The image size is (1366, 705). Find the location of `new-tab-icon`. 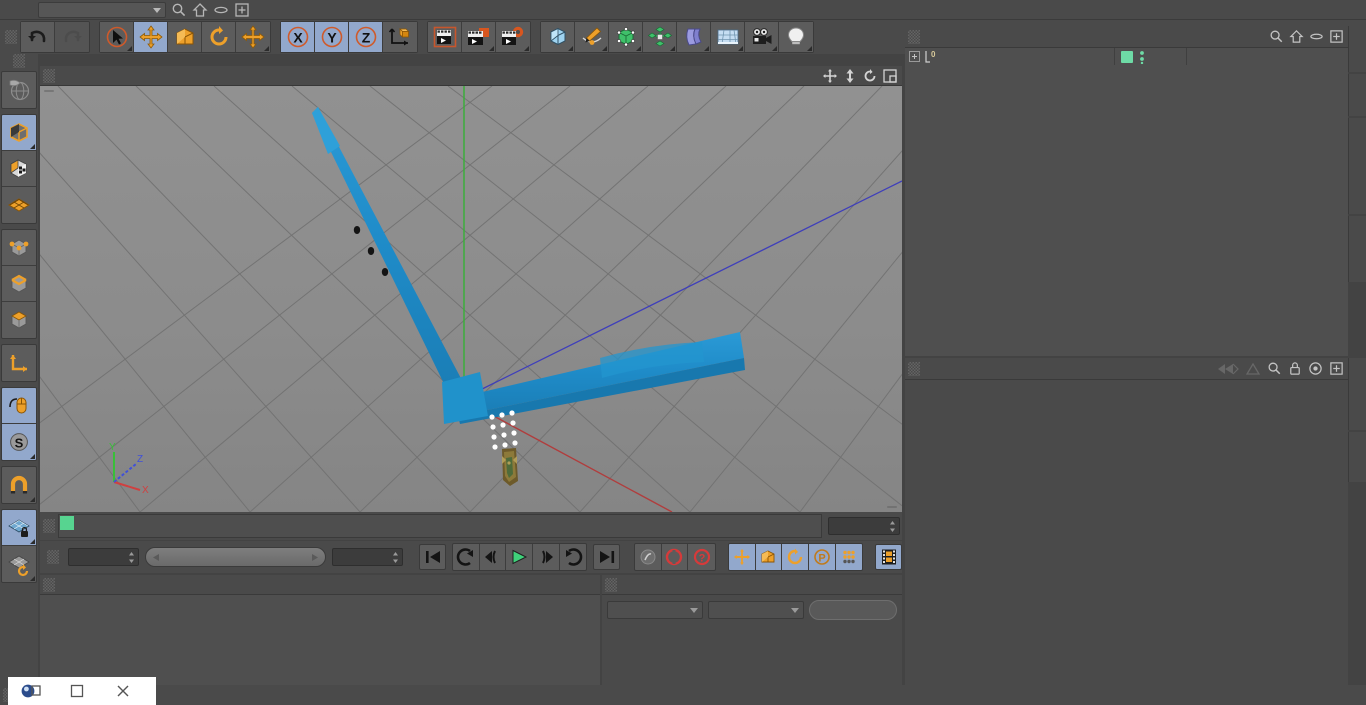

new-tab-icon is located at coordinates (1336, 368).